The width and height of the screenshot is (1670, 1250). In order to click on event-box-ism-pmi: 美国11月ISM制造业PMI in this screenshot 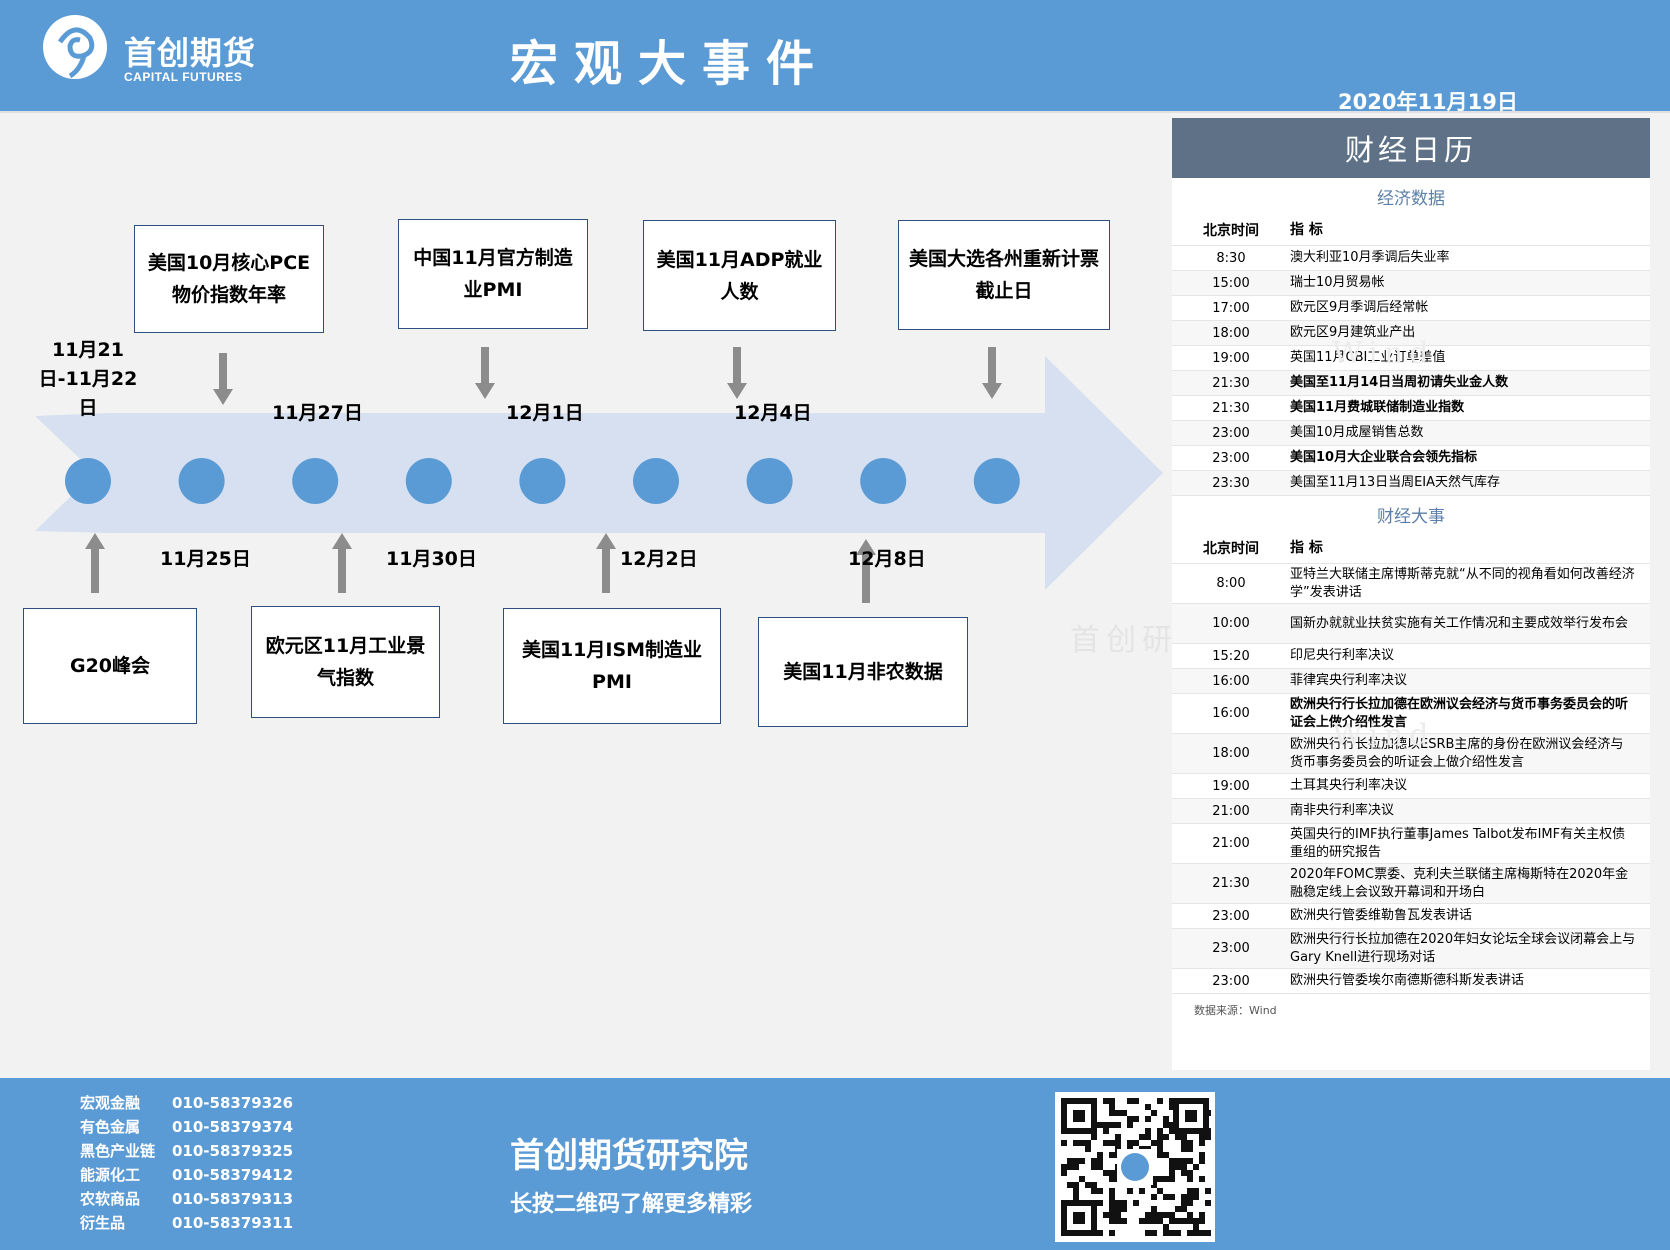, I will do `click(612, 666)`.